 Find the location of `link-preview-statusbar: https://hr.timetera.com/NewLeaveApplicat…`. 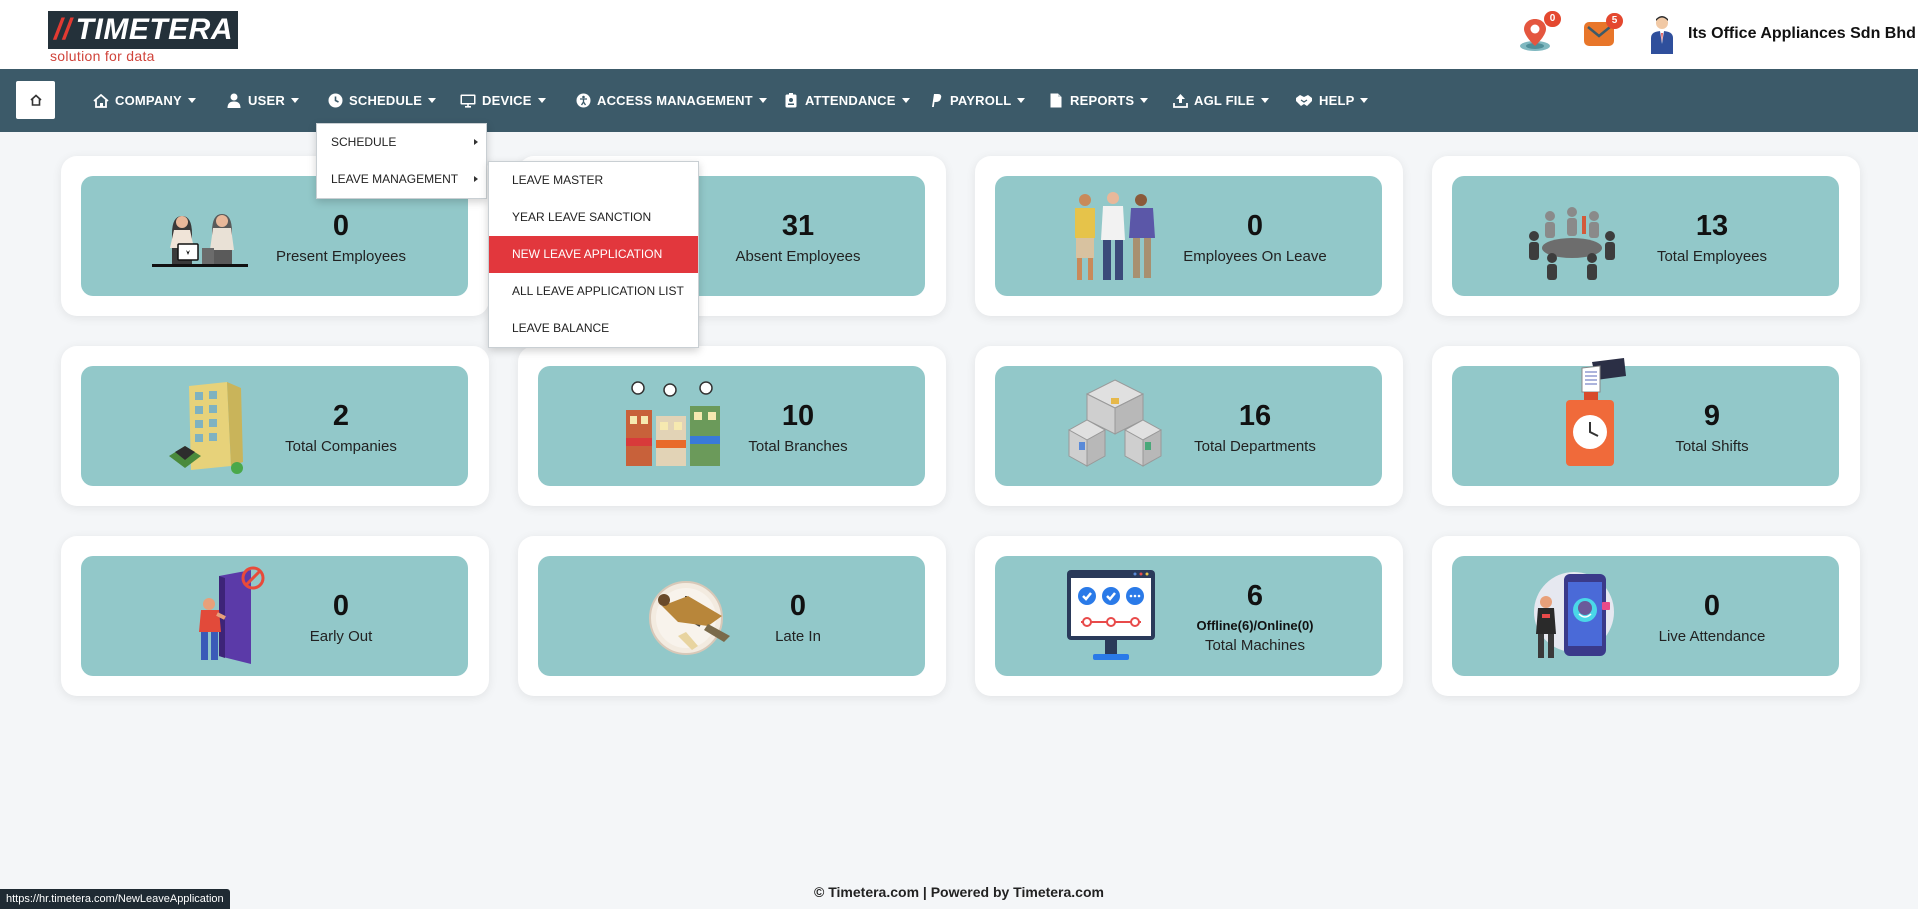

link-preview-statusbar: https://hr.timetera.com/NewLeaveApplicat… is located at coordinates (115, 899).